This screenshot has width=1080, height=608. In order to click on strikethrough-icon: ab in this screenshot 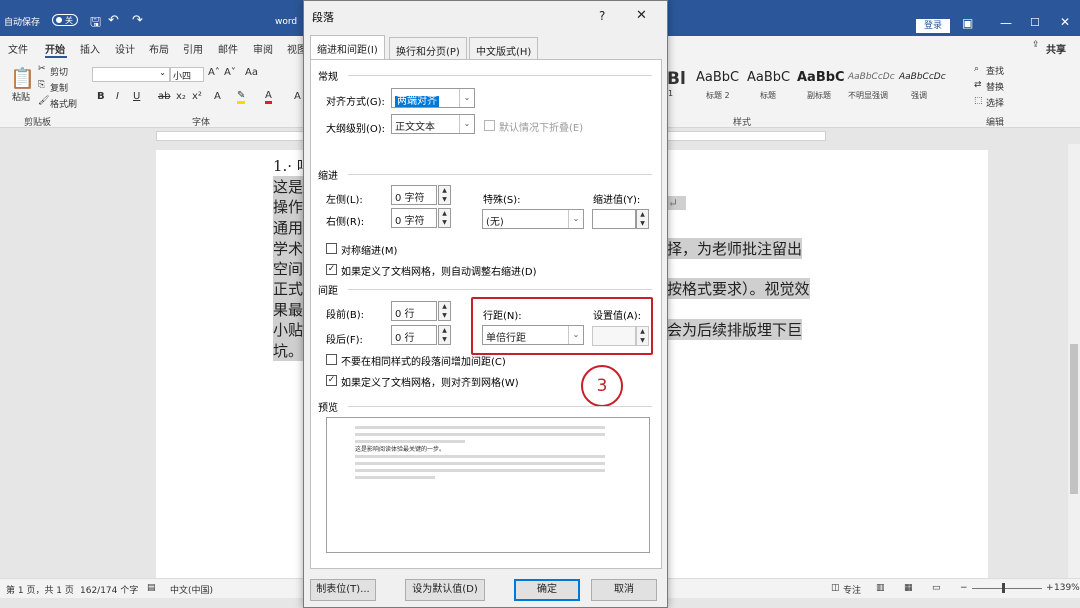, I will do `click(164, 96)`.